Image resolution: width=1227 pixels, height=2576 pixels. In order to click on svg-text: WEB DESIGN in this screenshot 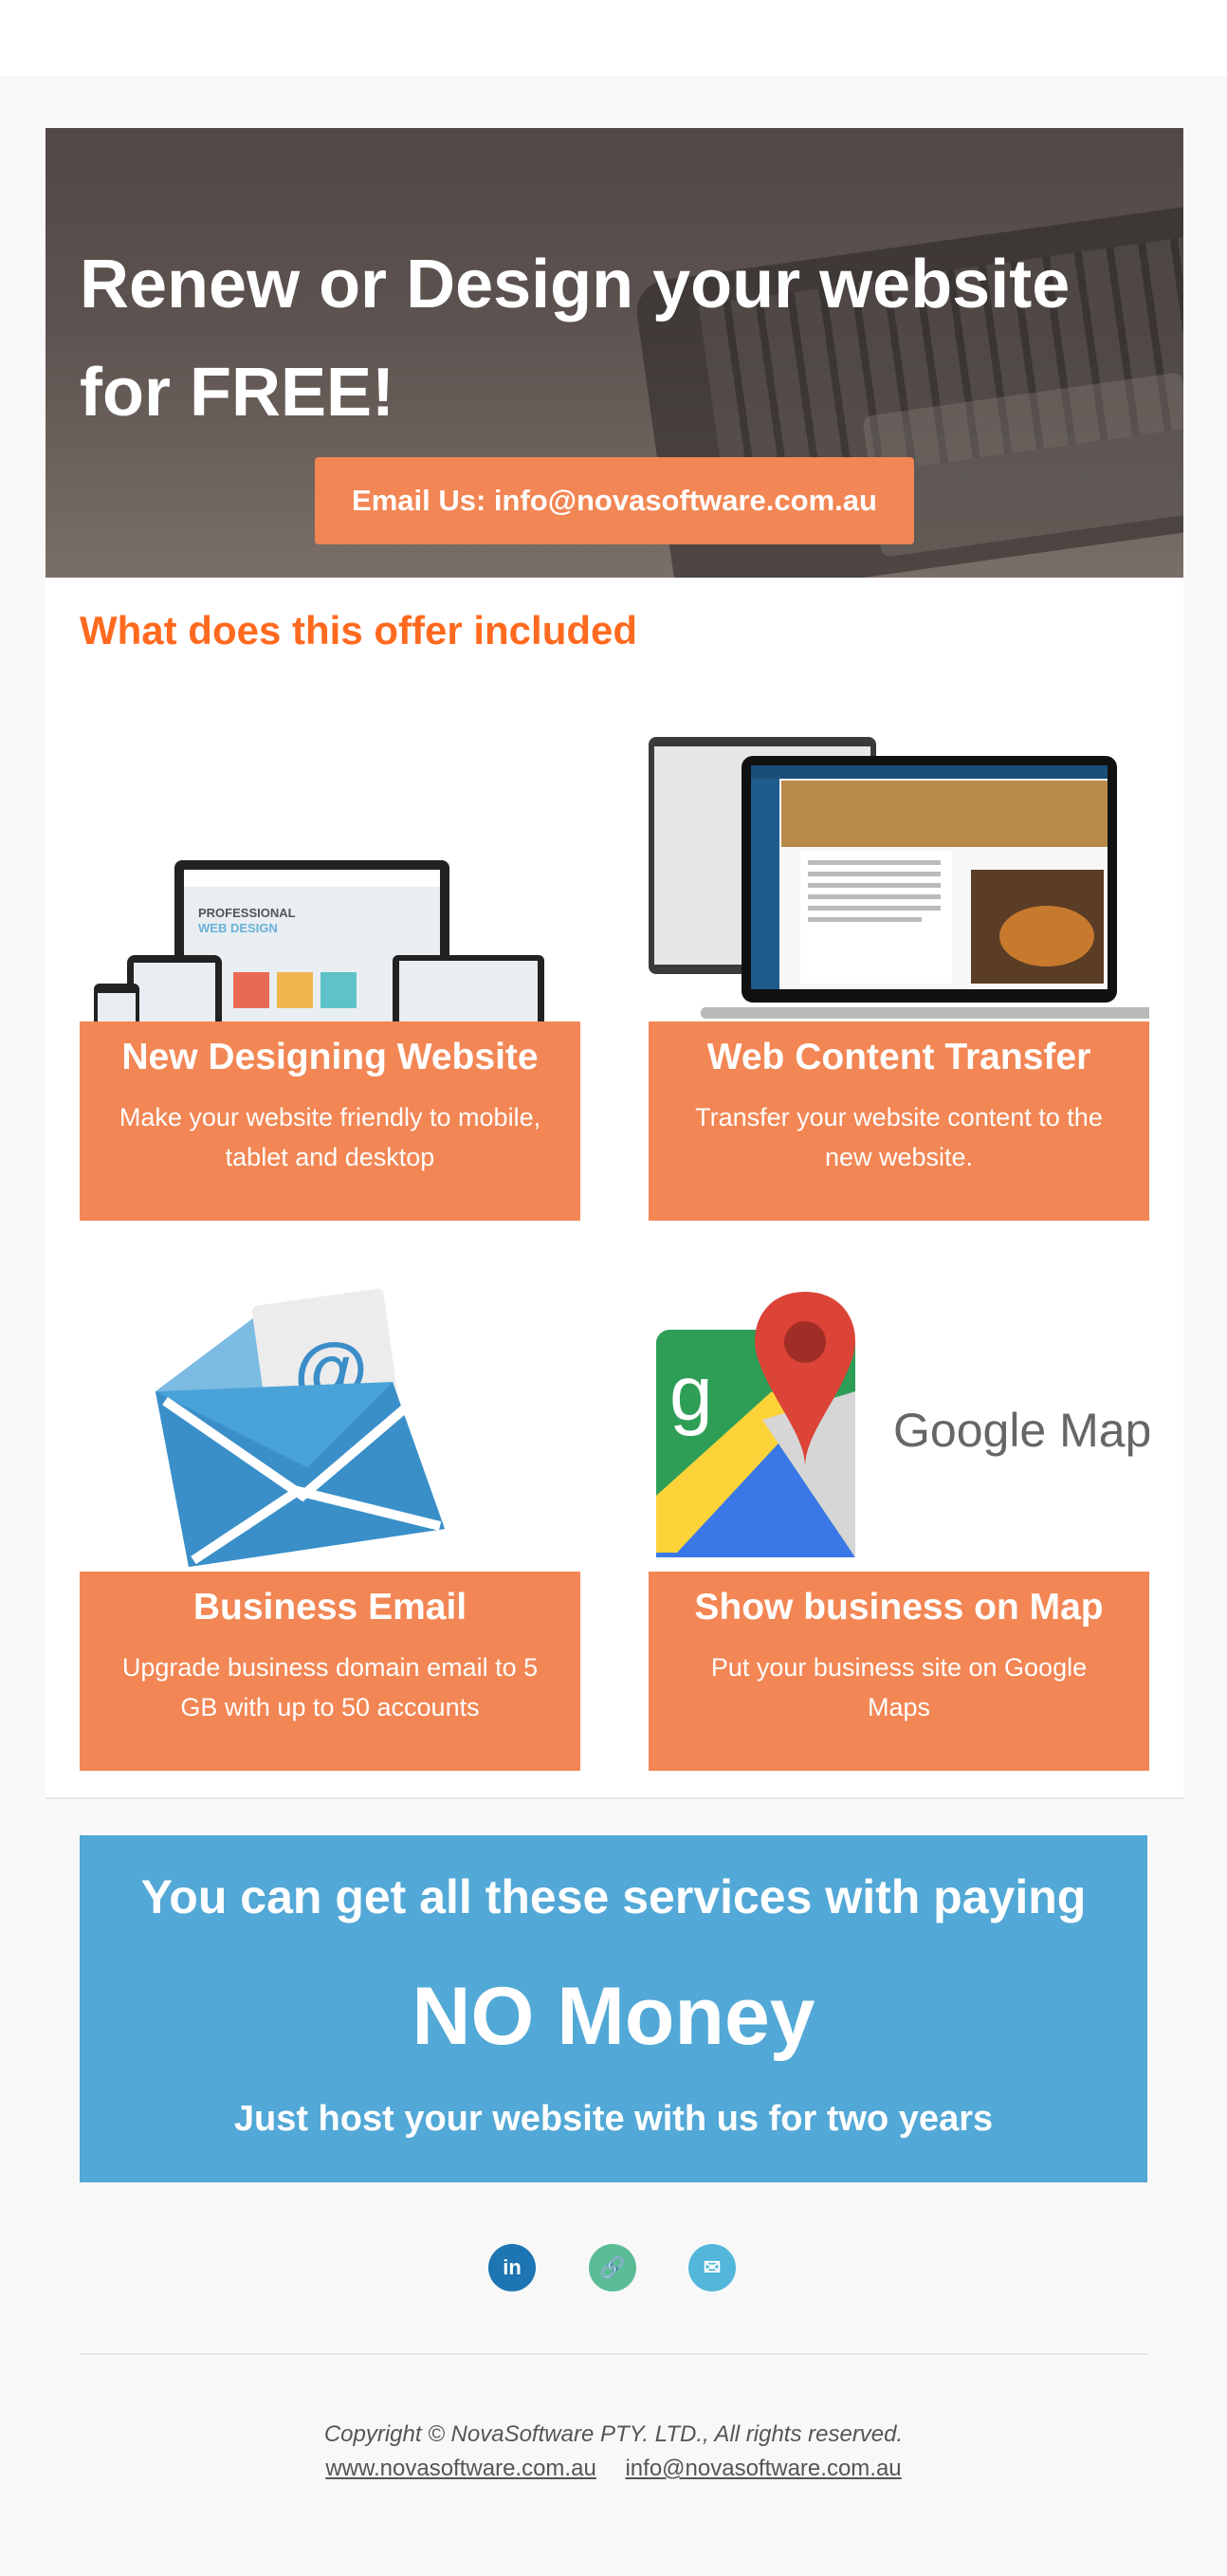, I will do `click(238, 928)`.